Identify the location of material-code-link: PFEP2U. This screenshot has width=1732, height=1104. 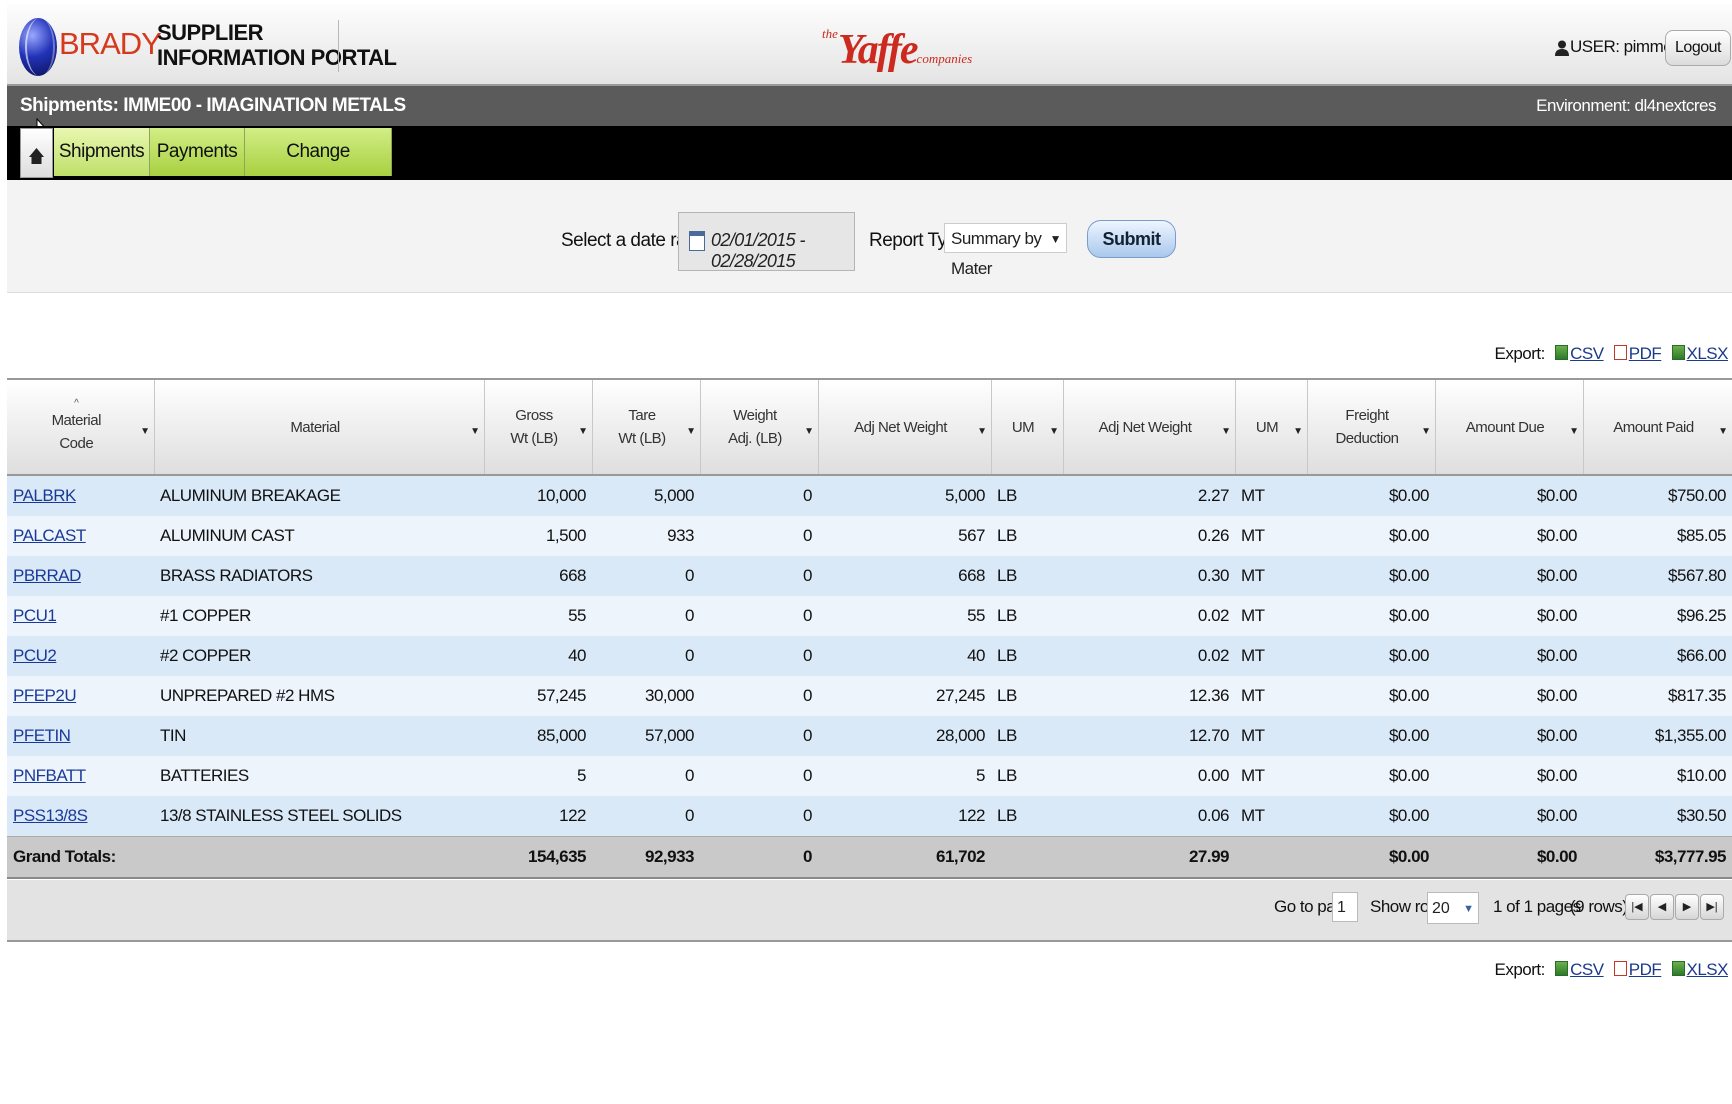
(45, 695).